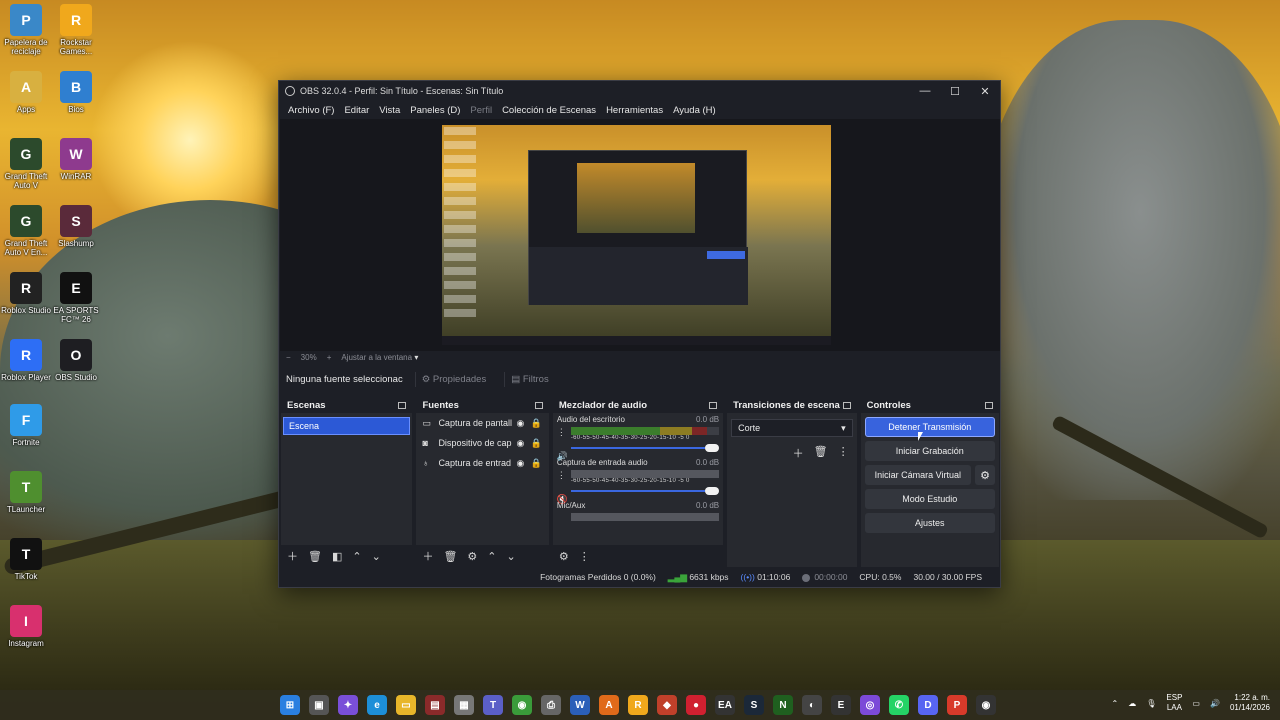 Image resolution: width=1280 pixels, height=720 pixels. Describe the element at coordinates (76, 226) in the screenshot. I see `desktop-icon: S Slashump` at that location.